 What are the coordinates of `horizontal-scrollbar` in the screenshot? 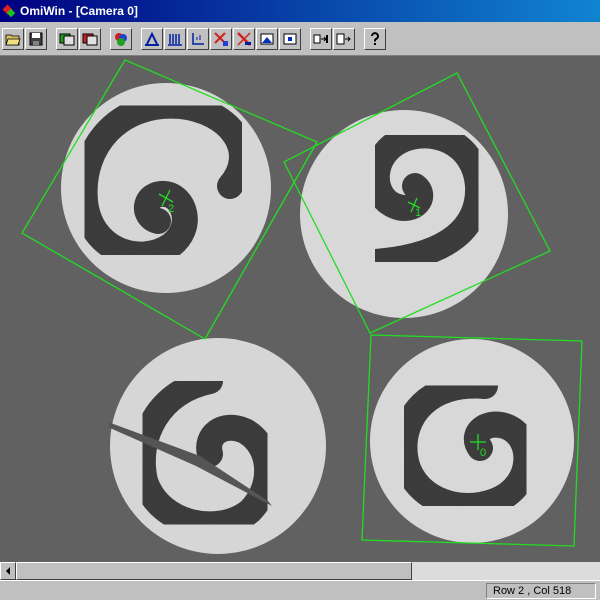 It's located at (300, 571).